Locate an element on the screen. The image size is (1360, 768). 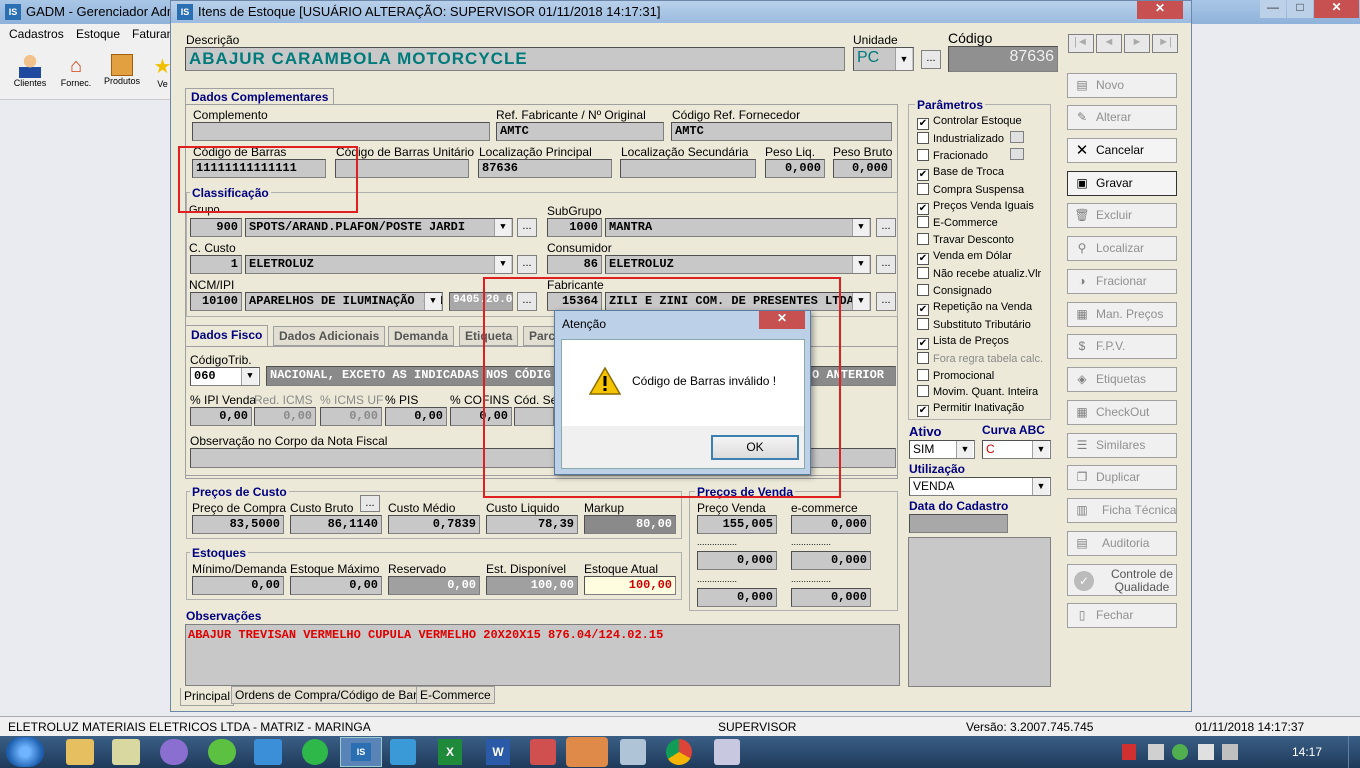
ref-fabricante-field: AMTC is located at coordinates (580, 131).